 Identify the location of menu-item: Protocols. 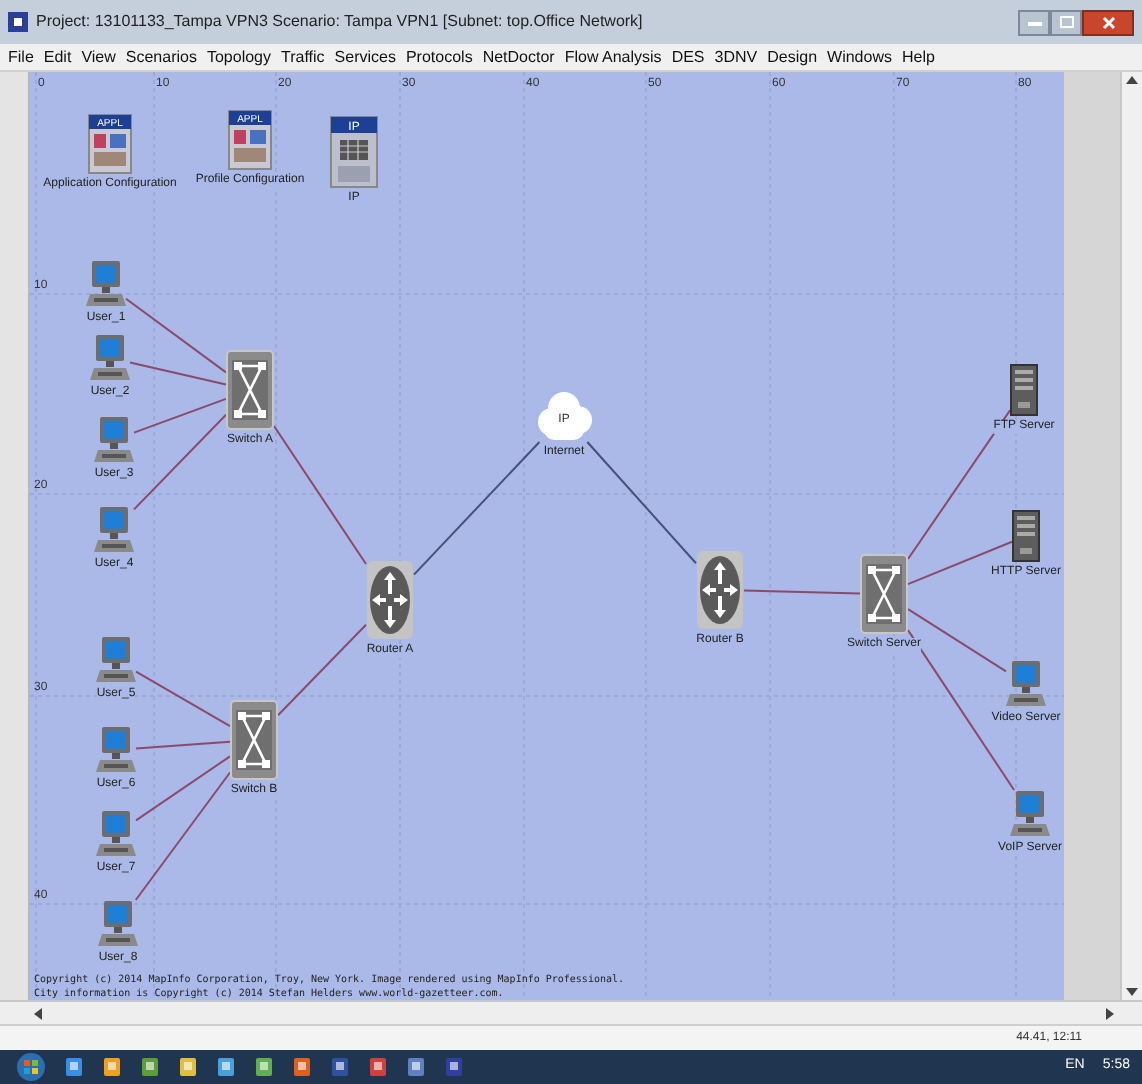
(439, 57).